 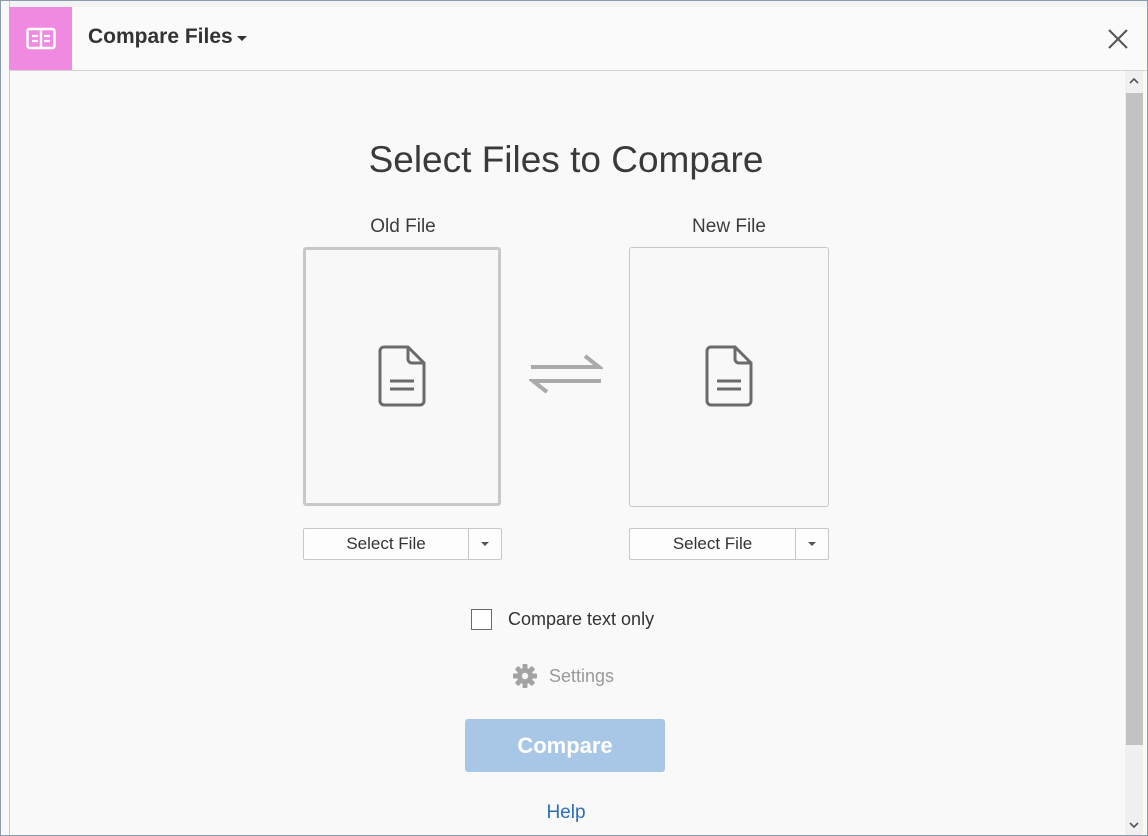 I want to click on compare-text-only-option: Compare text only, so click(x=562, y=619).